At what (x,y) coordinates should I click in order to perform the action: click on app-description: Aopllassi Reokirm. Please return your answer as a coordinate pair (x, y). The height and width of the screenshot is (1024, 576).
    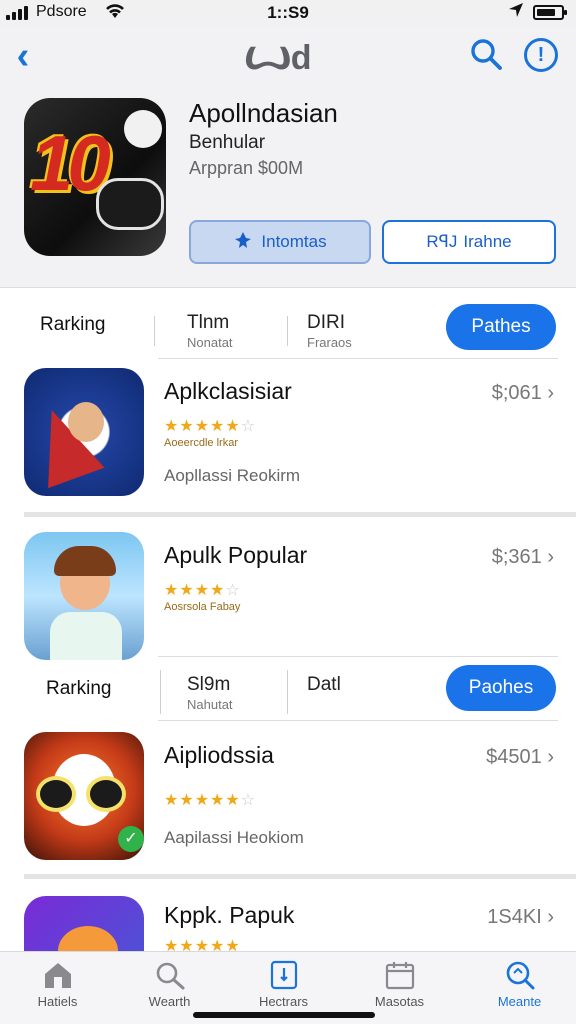
    Looking at the image, I should click on (232, 475).